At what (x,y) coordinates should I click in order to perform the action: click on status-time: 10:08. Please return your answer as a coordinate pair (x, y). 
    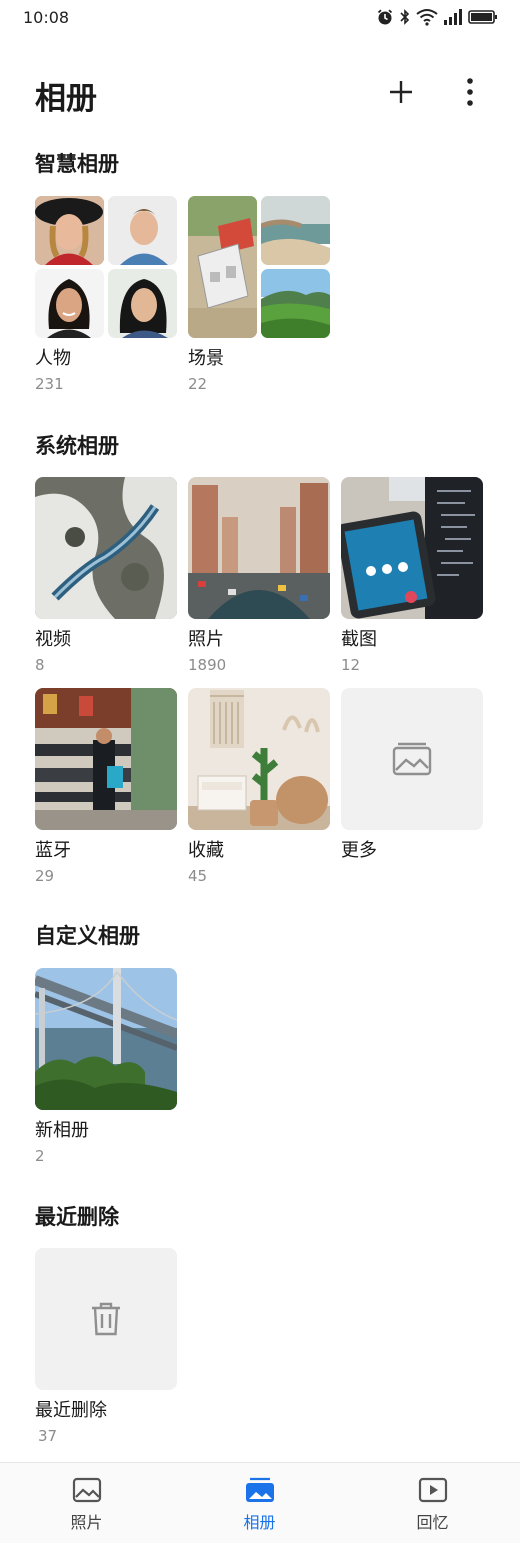
    Looking at the image, I should click on (46, 17).